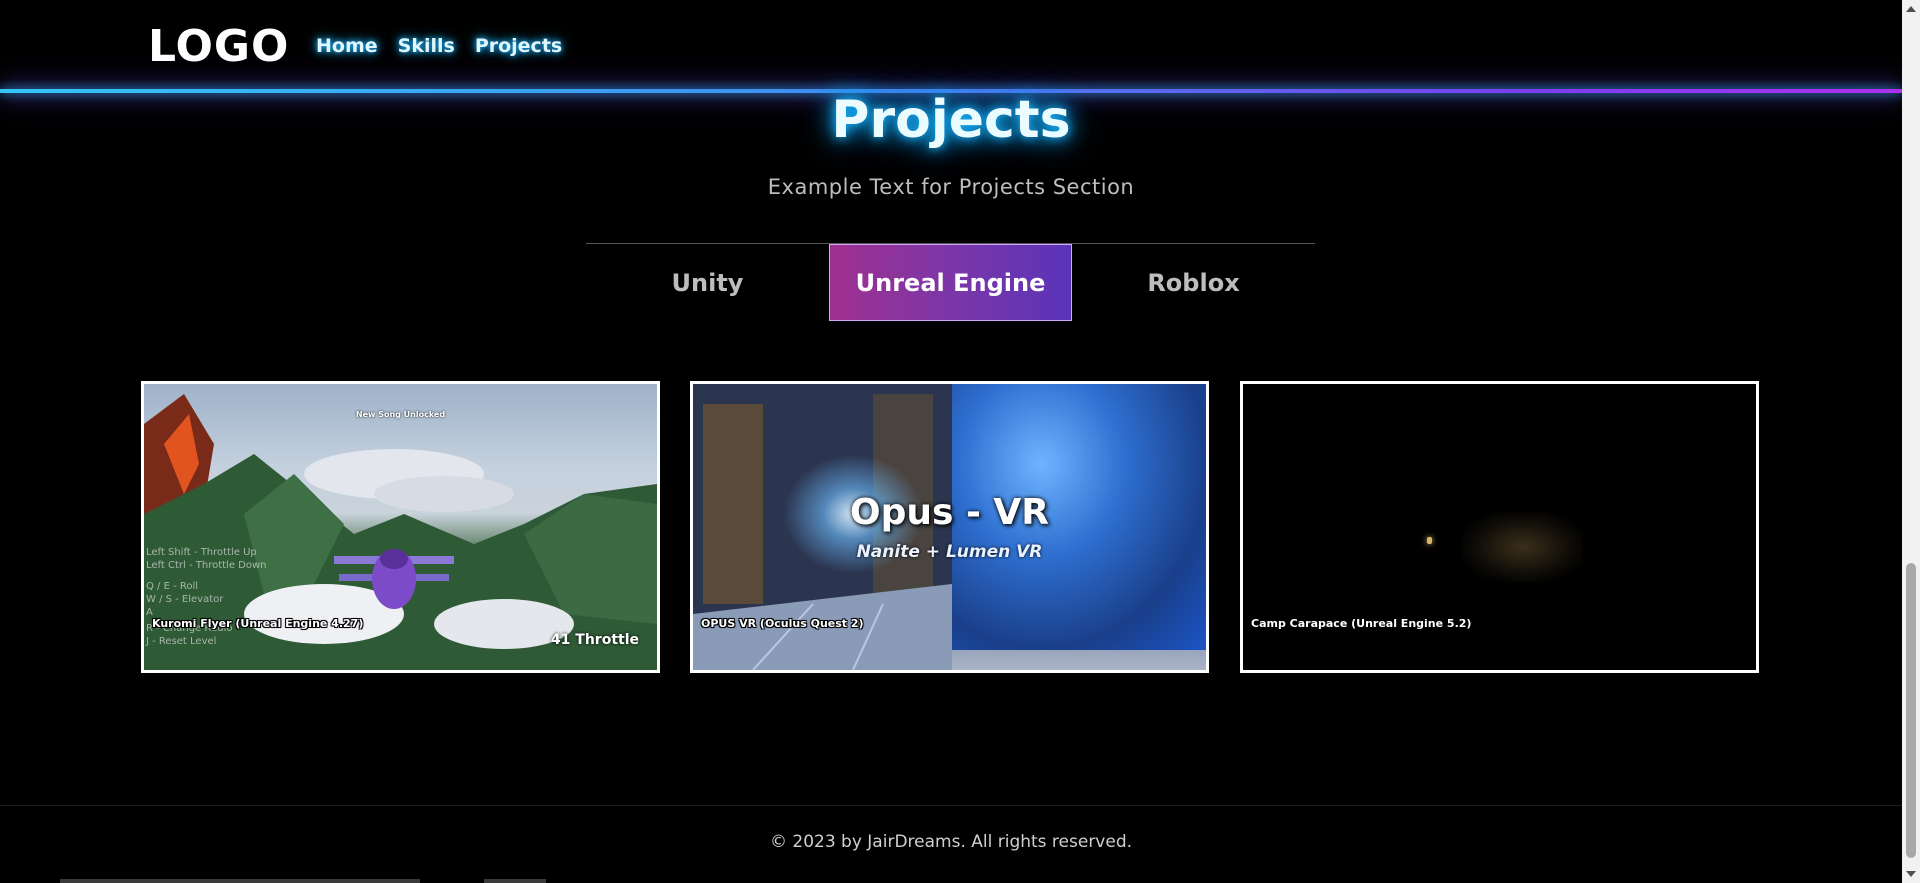 The height and width of the screenshot is (883, 1920). Describe the element at coordinates (258, 623) in the screenshot. I see `card-caption: Kuromi Flyer (Unreal Engine 4.27)` at that location.